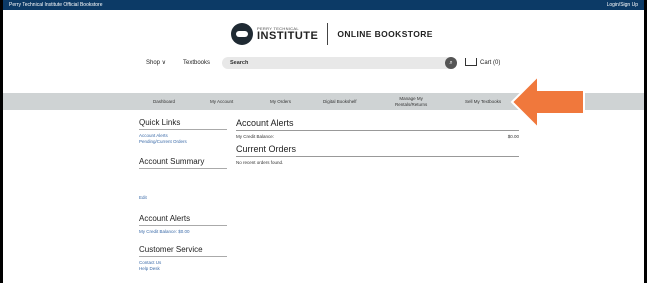  Describe the element at coordinates (221, 101) in the screenshot. I see `menu-my-account: My Account` at that location.